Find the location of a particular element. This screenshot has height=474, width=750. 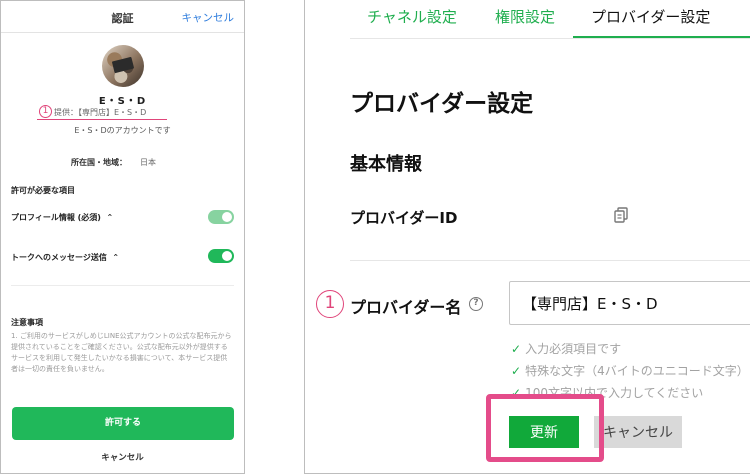

settings-tabs: チャネル設定 権限設定 プロバイダー設定 is located at coordinates (527, 19).